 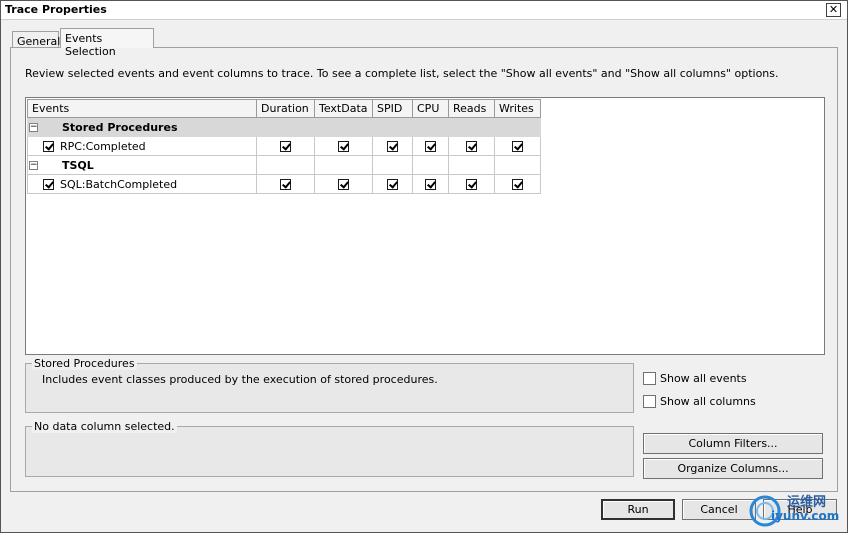 I want to click on event-label: SQL:BatchCompleted, so click(x=119, y=184).